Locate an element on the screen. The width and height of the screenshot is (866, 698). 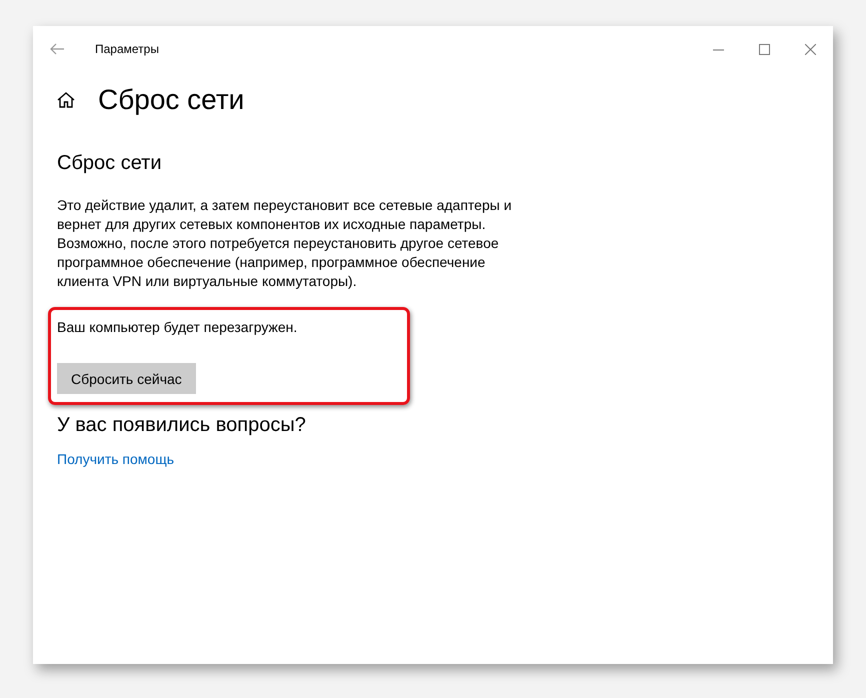
description-text: Это действие удалит, а затем переустановит все сетевые адаптеры и вернет для других сетевых компонентов их исходные параметры. Возможно, после этого потребуется переустановить другое сетевое программное обеспечение (например, программное обеспечение клиента VPN или виртуальные коммутаторы). is located at coordinates (284, 243).